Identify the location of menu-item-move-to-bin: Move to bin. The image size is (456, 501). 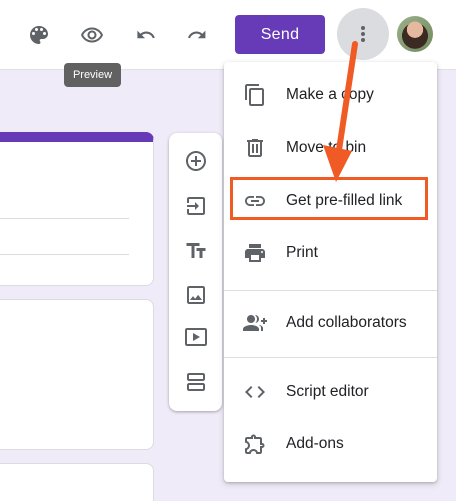
(330, 148).